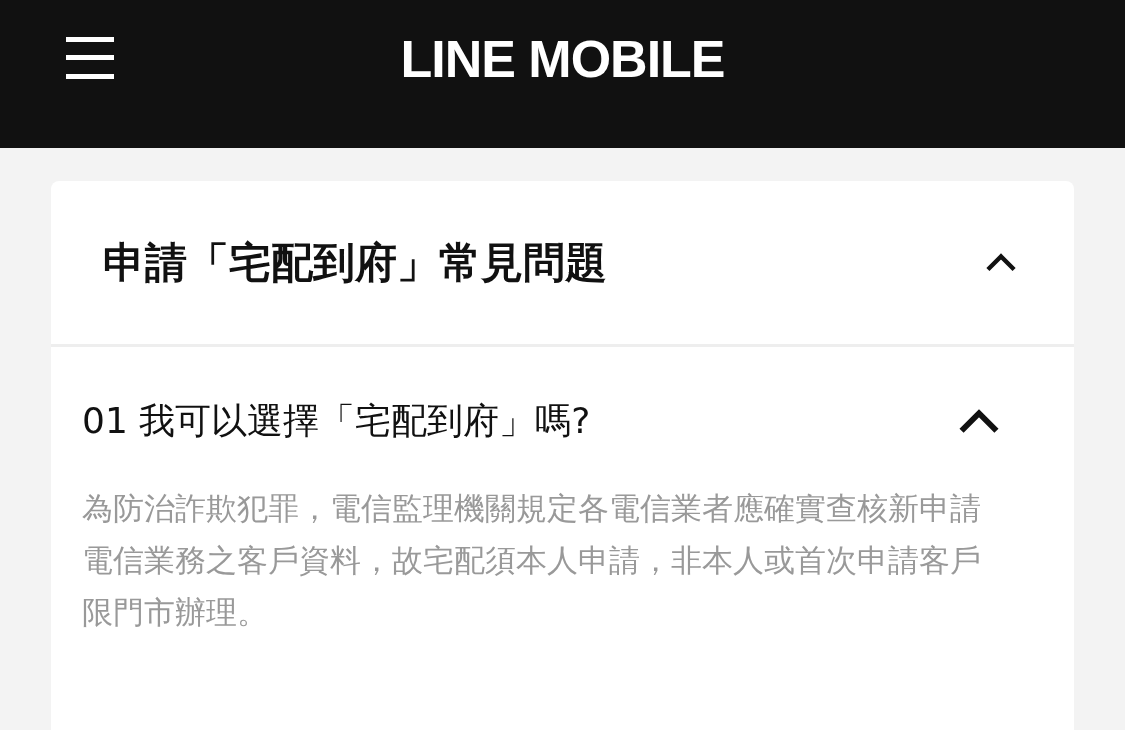 Image resolution: width=1125 pixels, height=730 pixels. What do you see at coordinates (355, 262) in the screenshot?
I see `section-title: 申請「宅配到府」常見問題` at bounding box center [355, 262].